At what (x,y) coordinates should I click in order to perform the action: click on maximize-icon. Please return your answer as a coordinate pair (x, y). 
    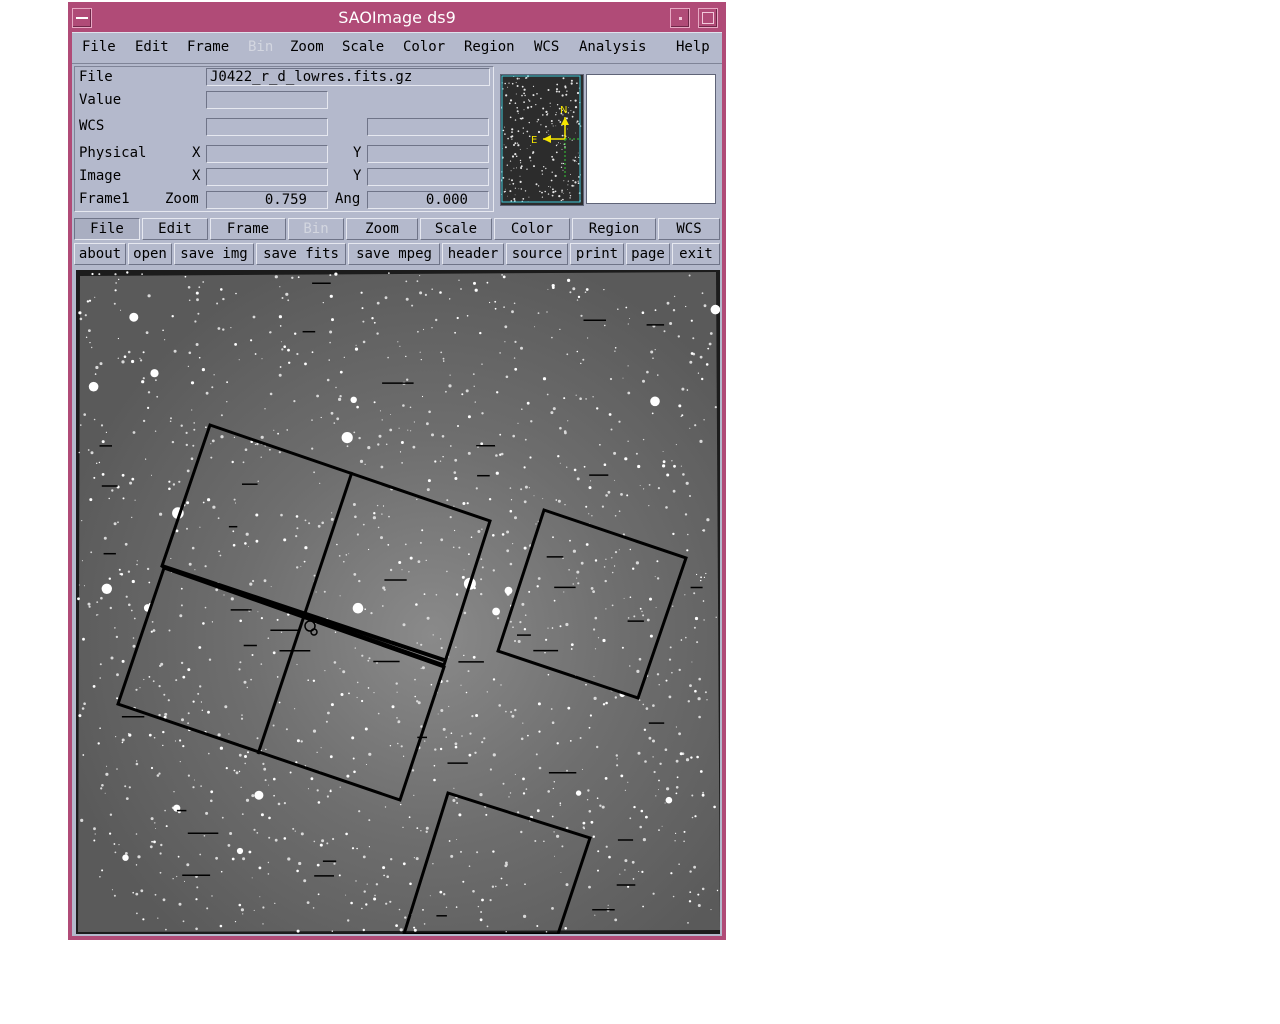
    Looking at the image, I should click on (708, 18).